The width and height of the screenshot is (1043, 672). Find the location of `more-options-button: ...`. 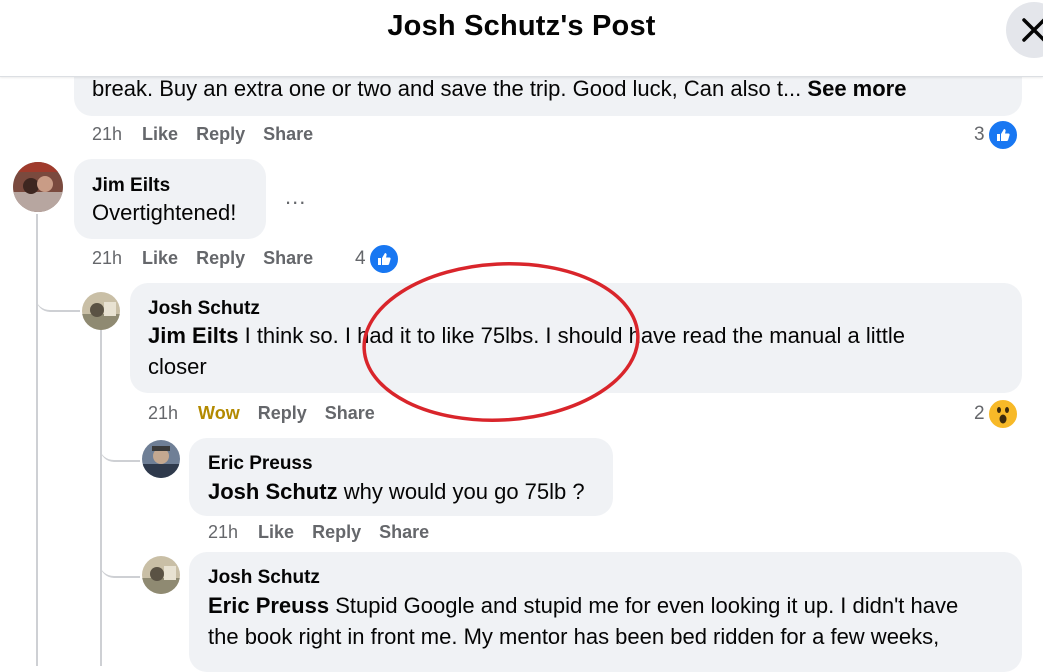

more-options-button: ... is located at coordinates (295, 197).